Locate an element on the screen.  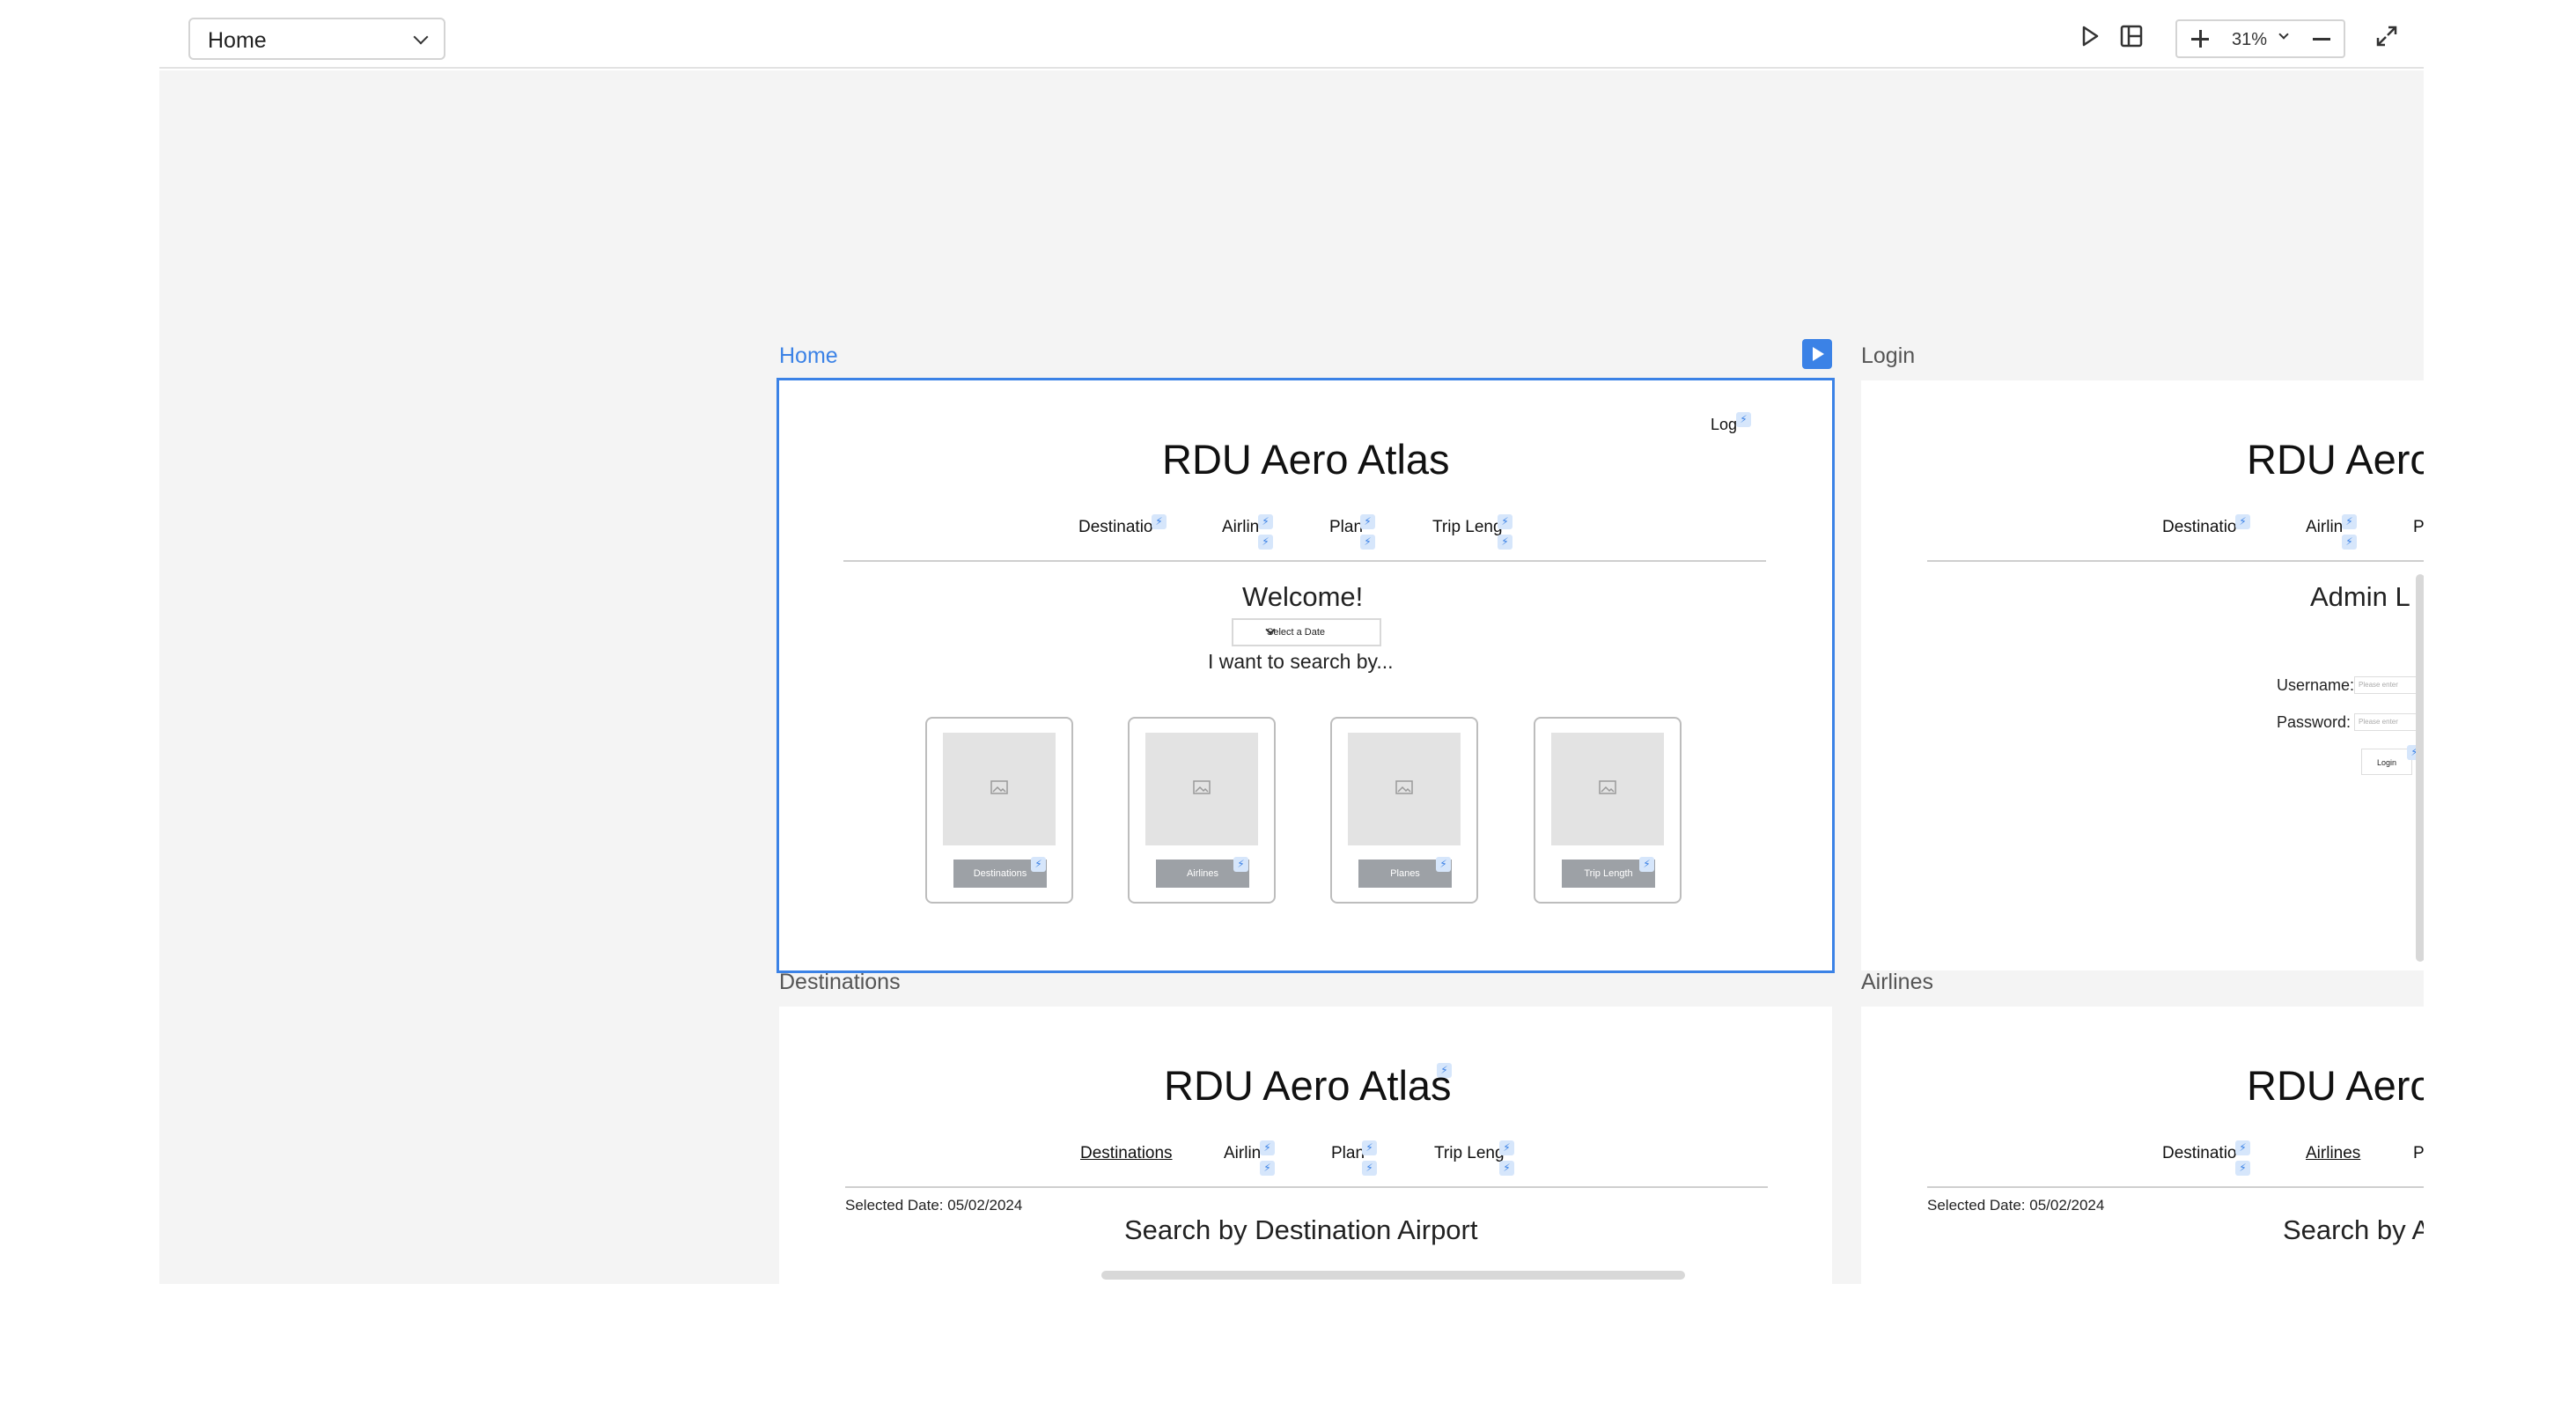
page-heading: Search by Destination Airport is located at coordinates (1301, 1229).